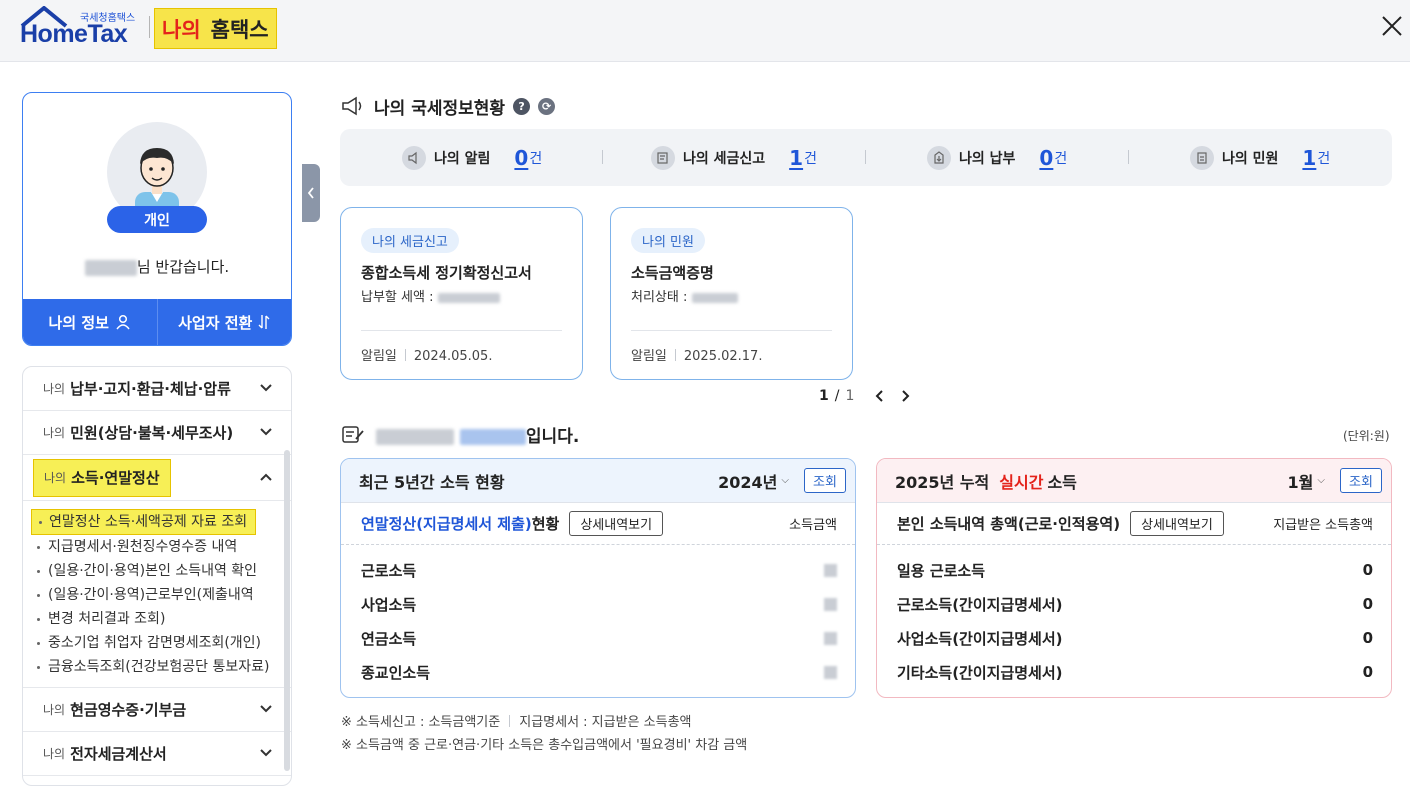 The width and height of the screenshot is (1410, 786). I want to click on card-desc: 처리상태 :, so click(684, 295).